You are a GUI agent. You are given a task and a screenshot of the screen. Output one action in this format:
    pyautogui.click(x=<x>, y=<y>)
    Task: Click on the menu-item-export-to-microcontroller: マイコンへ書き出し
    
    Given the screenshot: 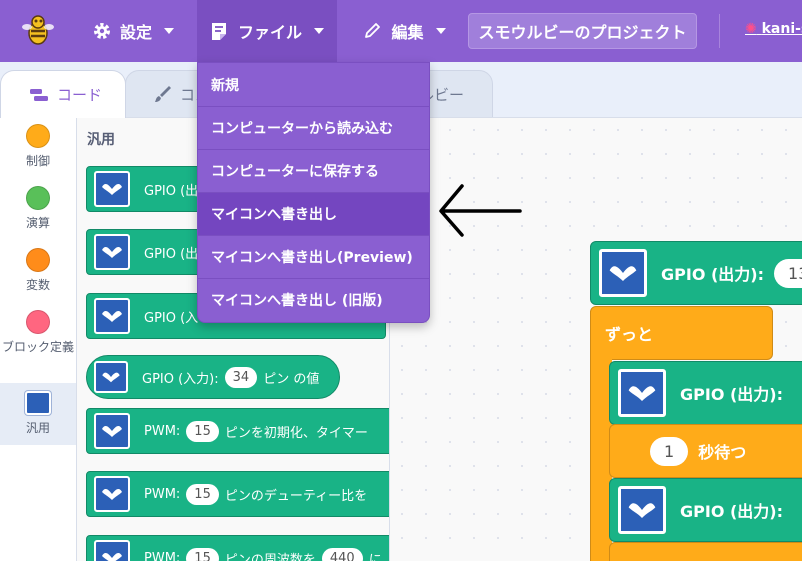 What is the action you would take?
    pyautogui.click(x=313, y=213)
    